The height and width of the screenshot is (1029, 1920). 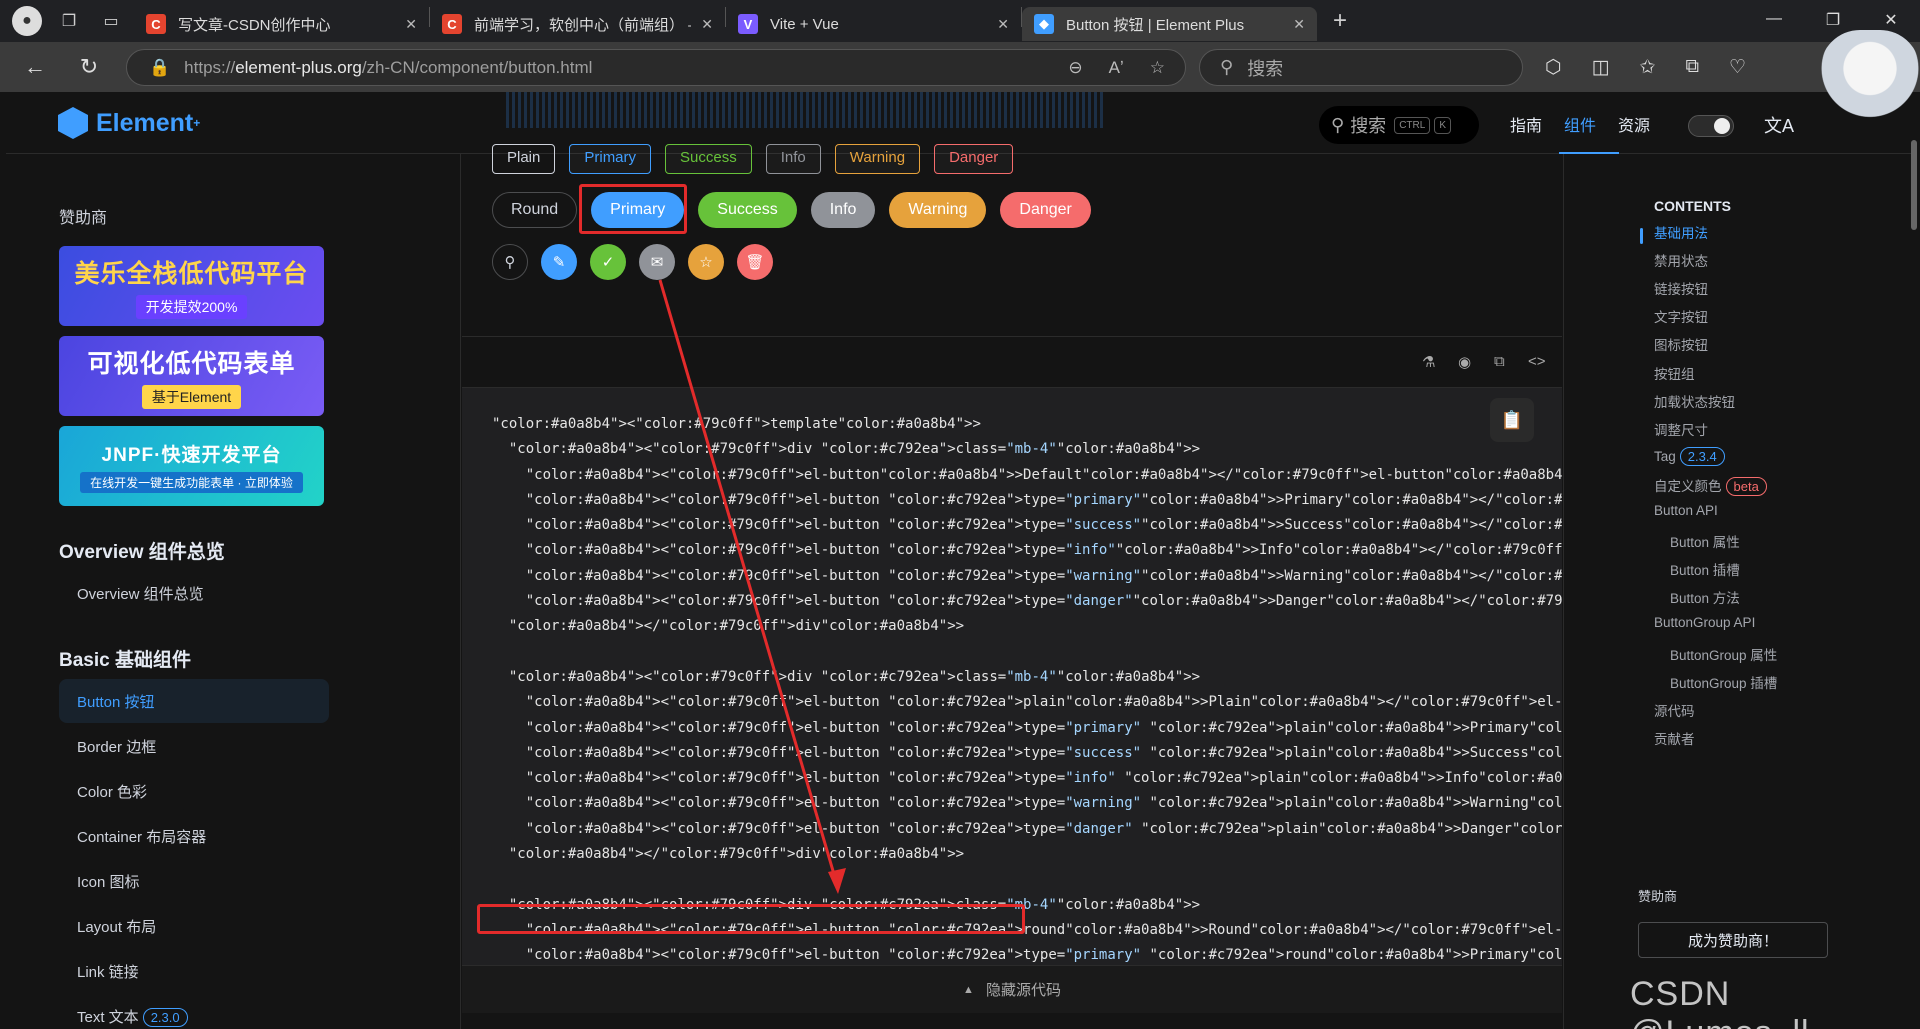 I want to click on profile-icon: ●, so click(x=27, y=21).